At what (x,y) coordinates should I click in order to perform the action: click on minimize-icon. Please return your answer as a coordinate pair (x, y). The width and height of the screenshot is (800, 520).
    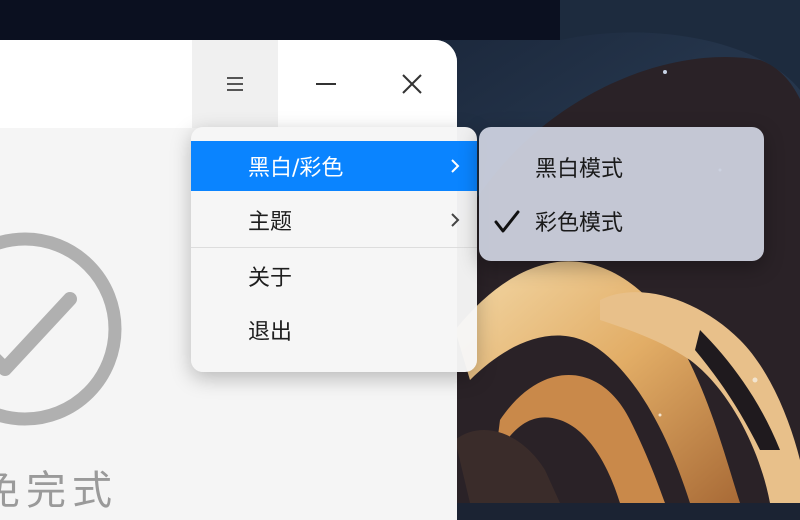
    Looking at the image, I should click on (326, 84).